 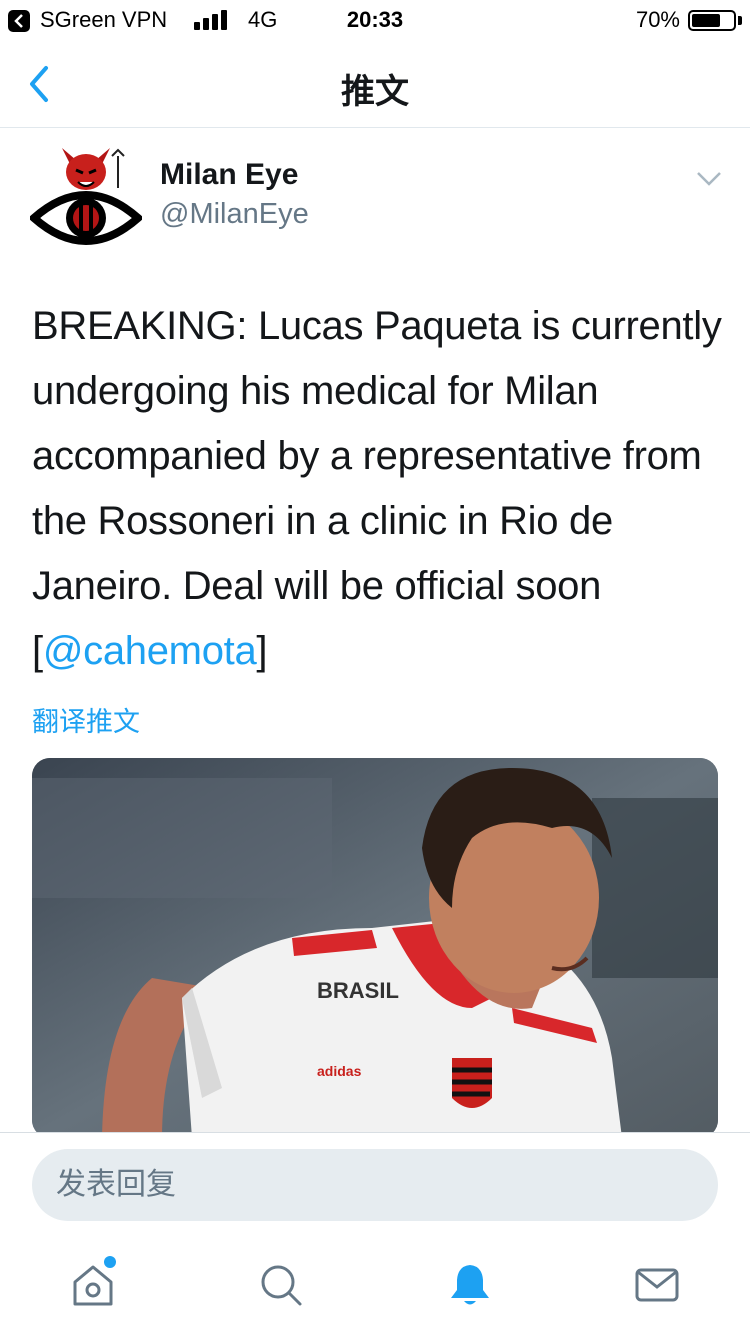 What do you see at coordinates (339, 1071) in the screenshot?
I see `svg-text: adidas` at bounding box center [339, 1071].